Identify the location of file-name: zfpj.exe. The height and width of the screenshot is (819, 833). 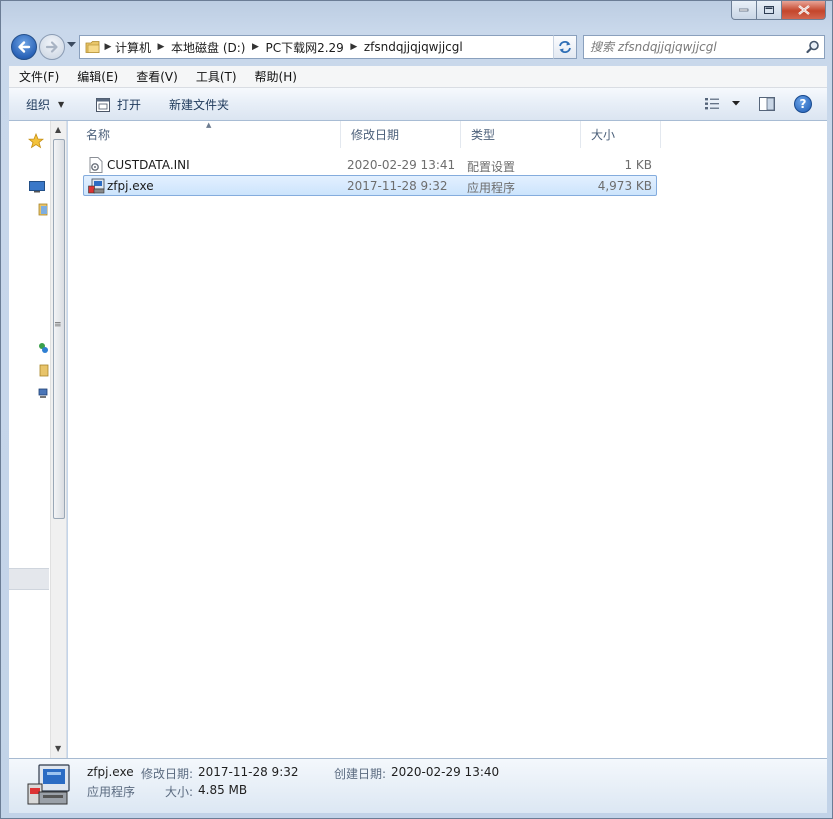
(130, 186).